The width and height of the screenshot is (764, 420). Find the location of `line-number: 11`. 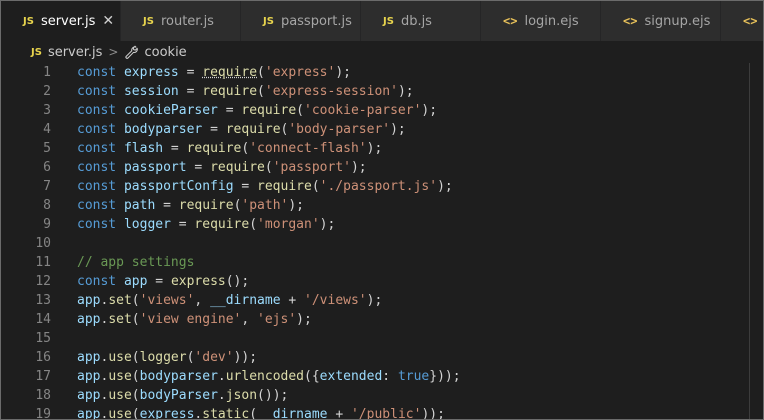

line-number: 11 is located at coordinates (43, 262).